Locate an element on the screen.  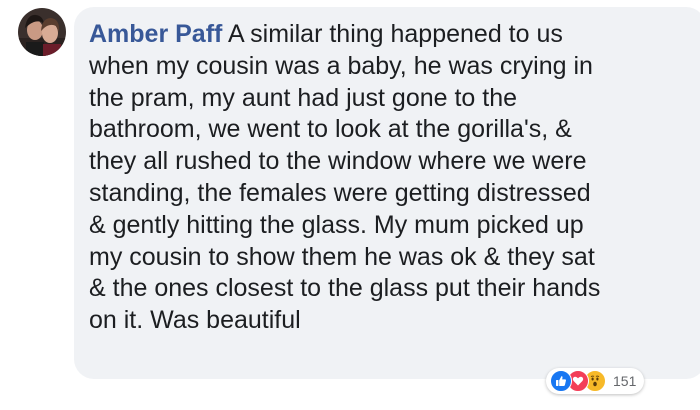
comment-text: A similar thing happened to us is located at coordinates (392, 34).